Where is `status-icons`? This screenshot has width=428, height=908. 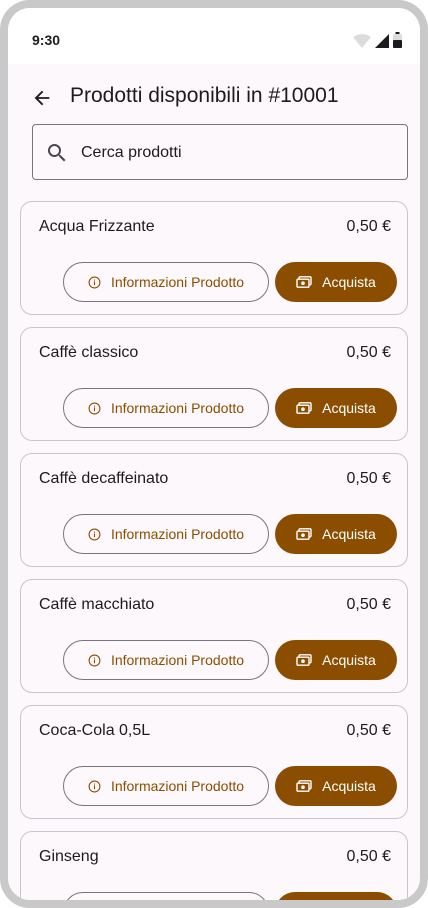 status-icons is located at coordinates (377, 40).